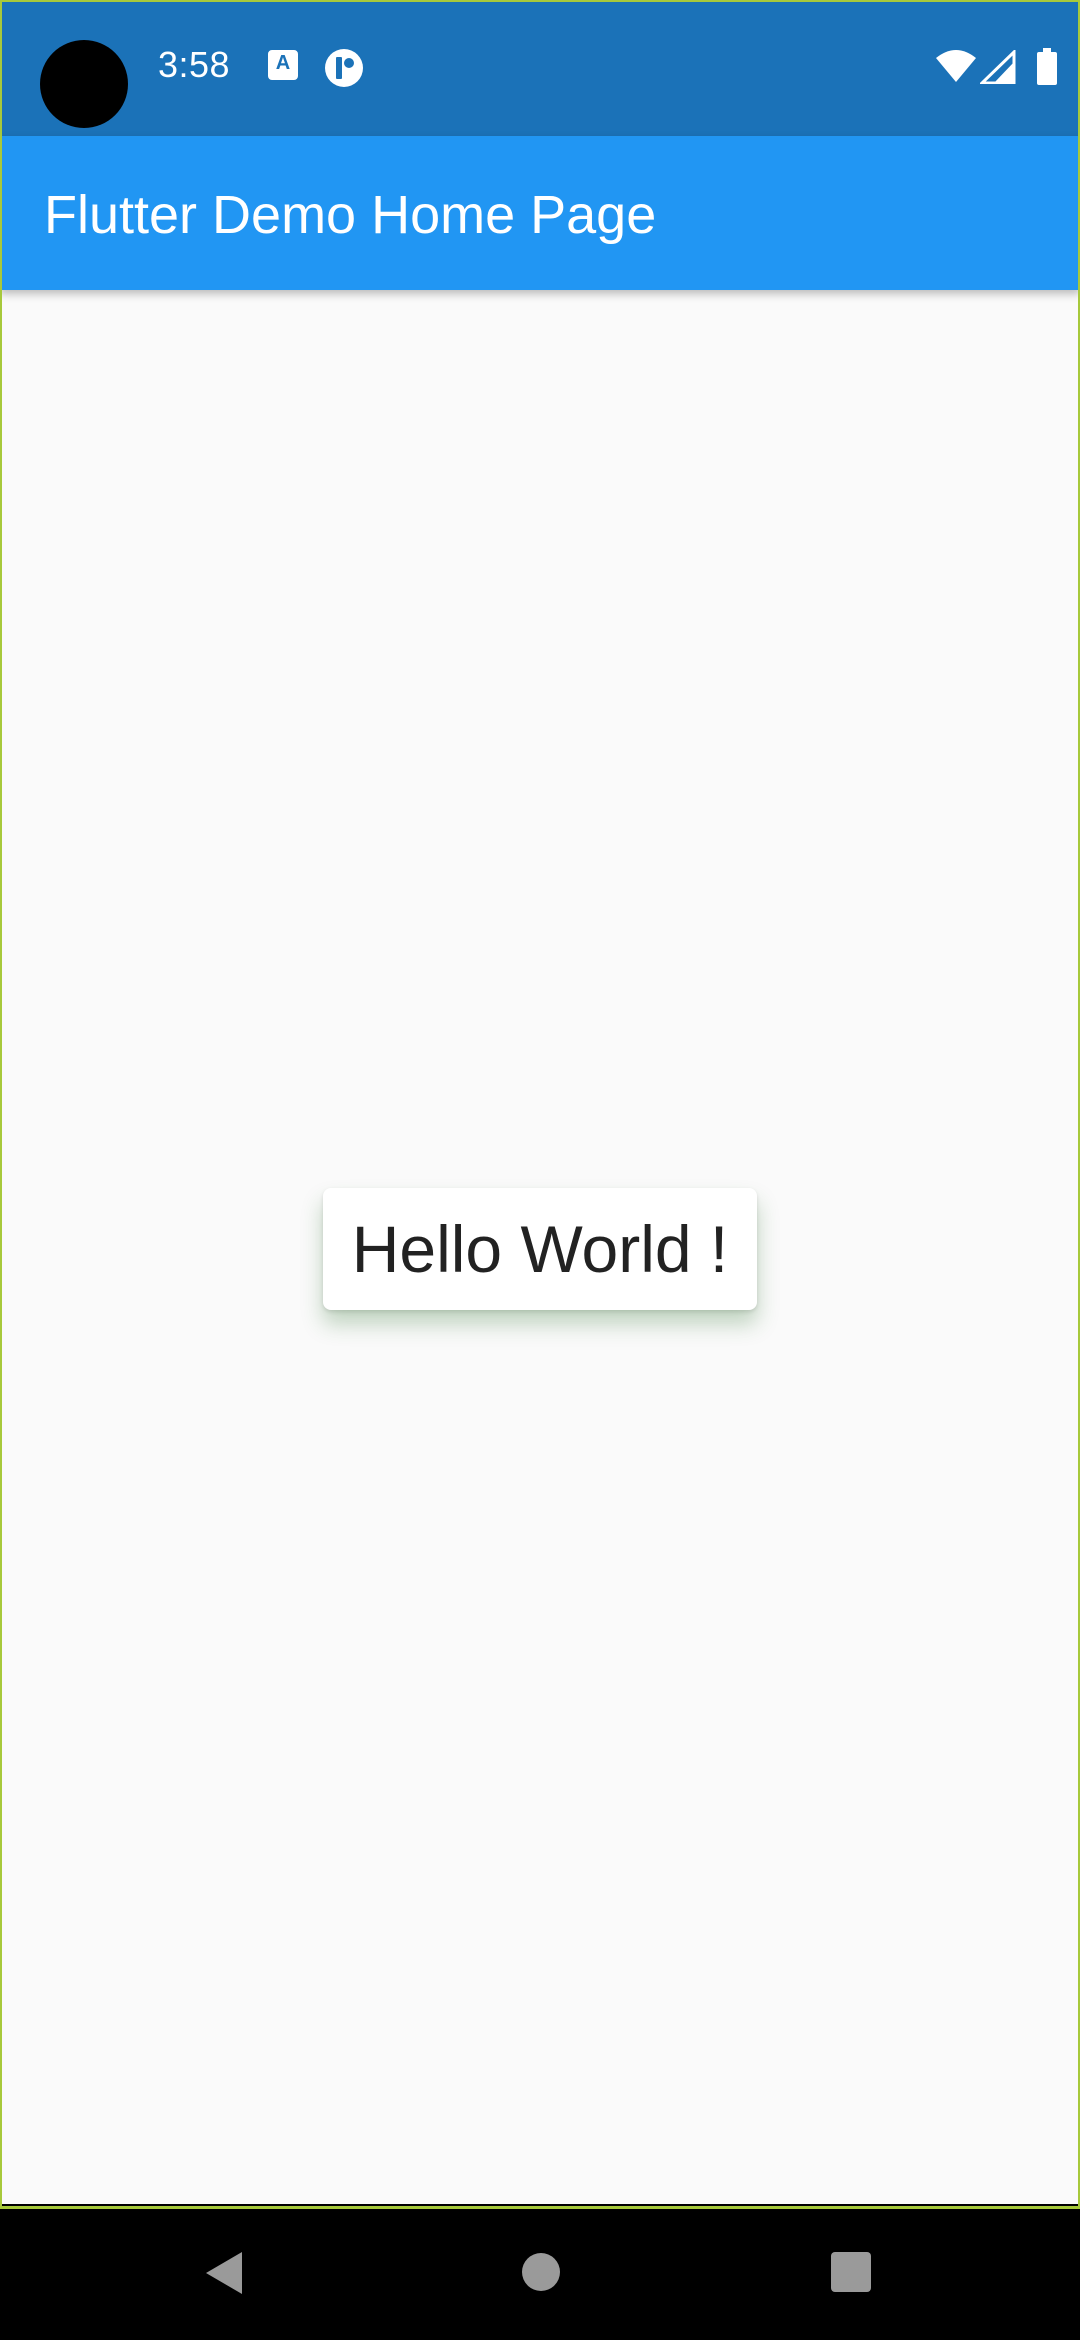  I want to click on app-notification-icon, so click(344, 68).